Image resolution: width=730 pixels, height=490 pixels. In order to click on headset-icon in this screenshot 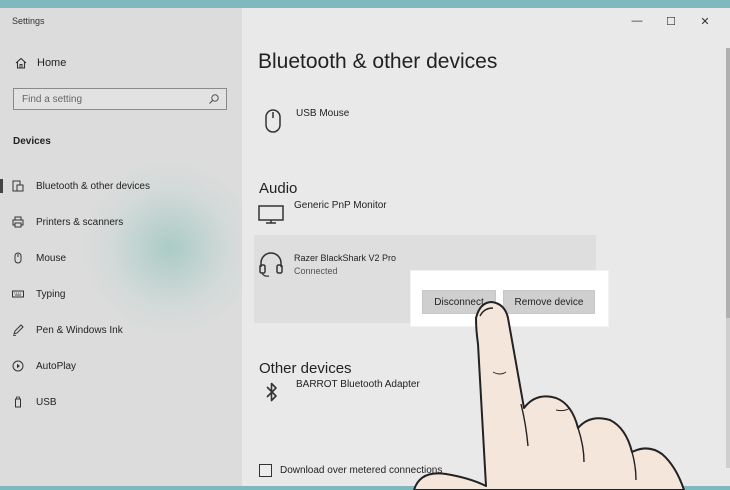, I will do `click(271, 264)`.